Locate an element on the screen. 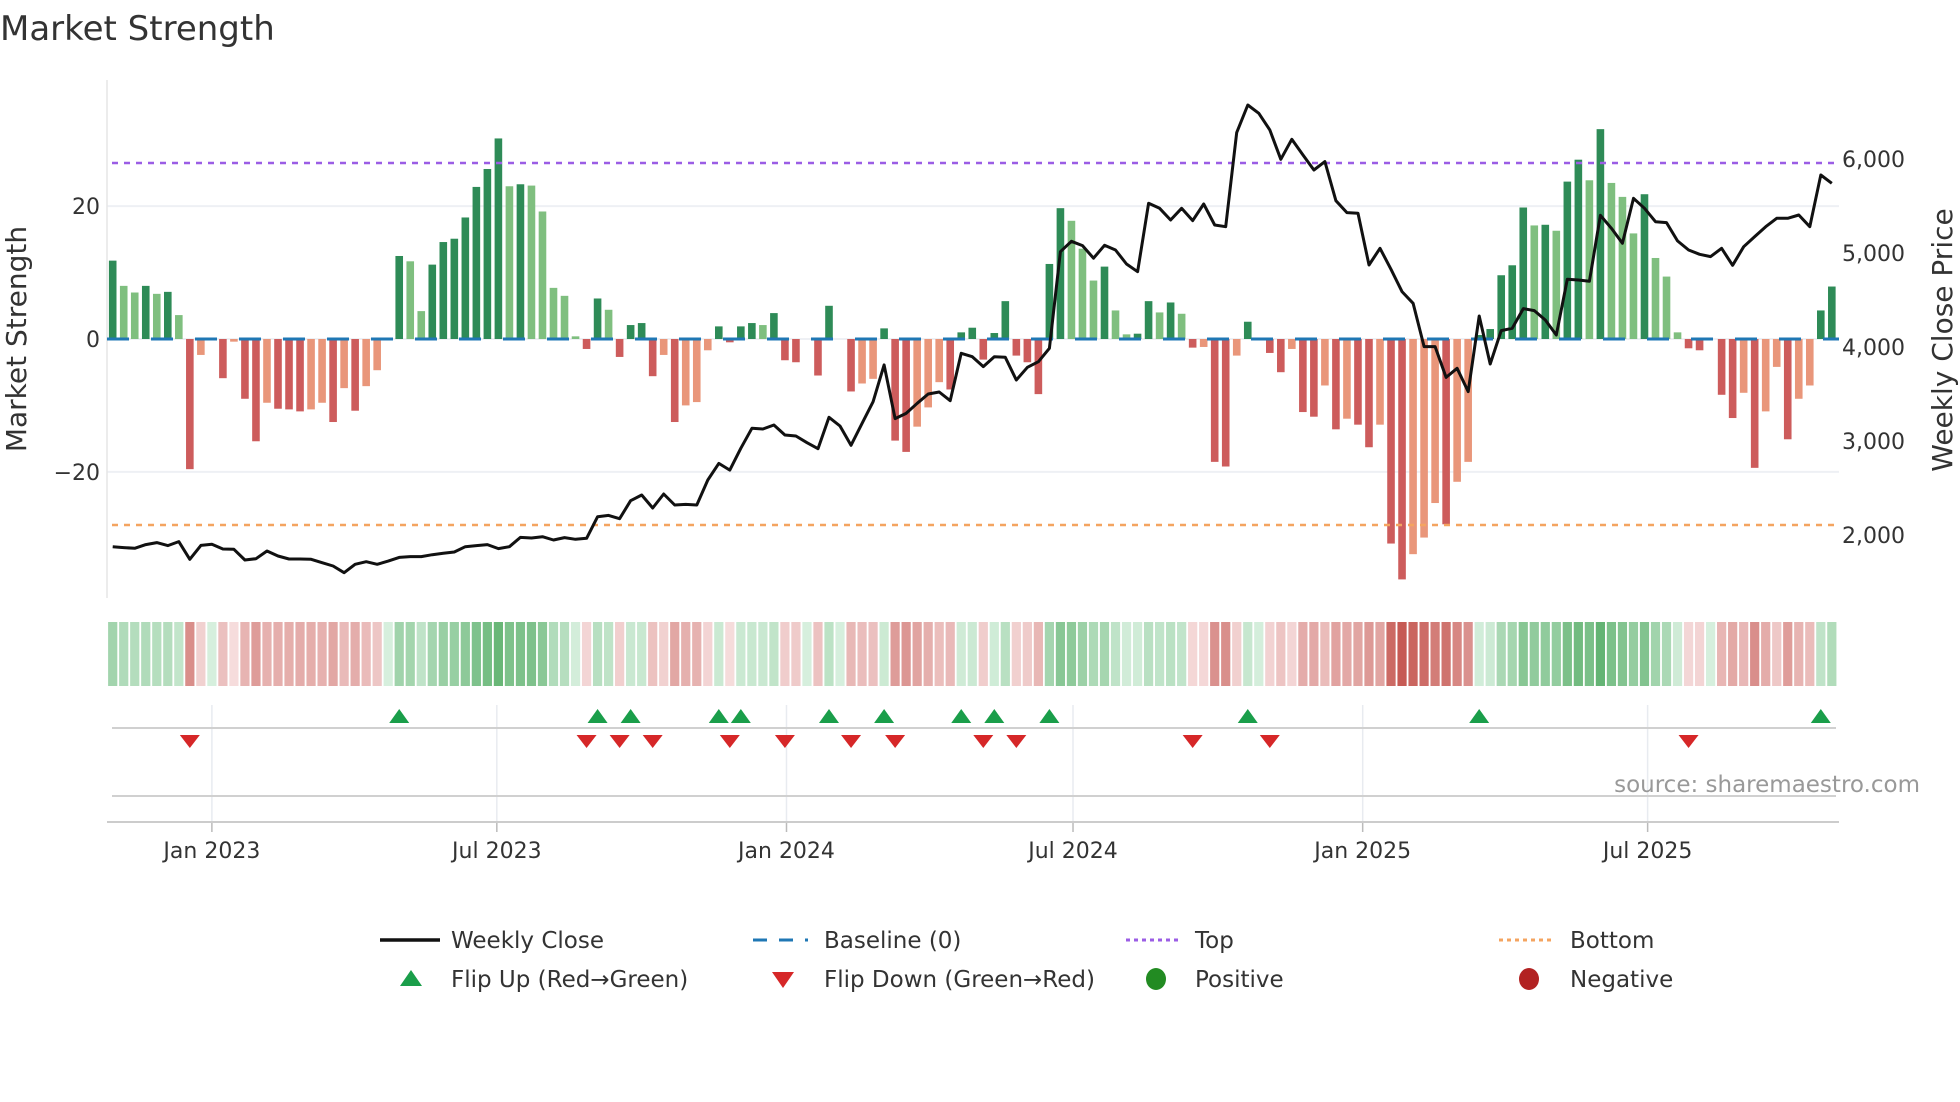  legend-positive: Positive is located at coordinates (1239, 980).